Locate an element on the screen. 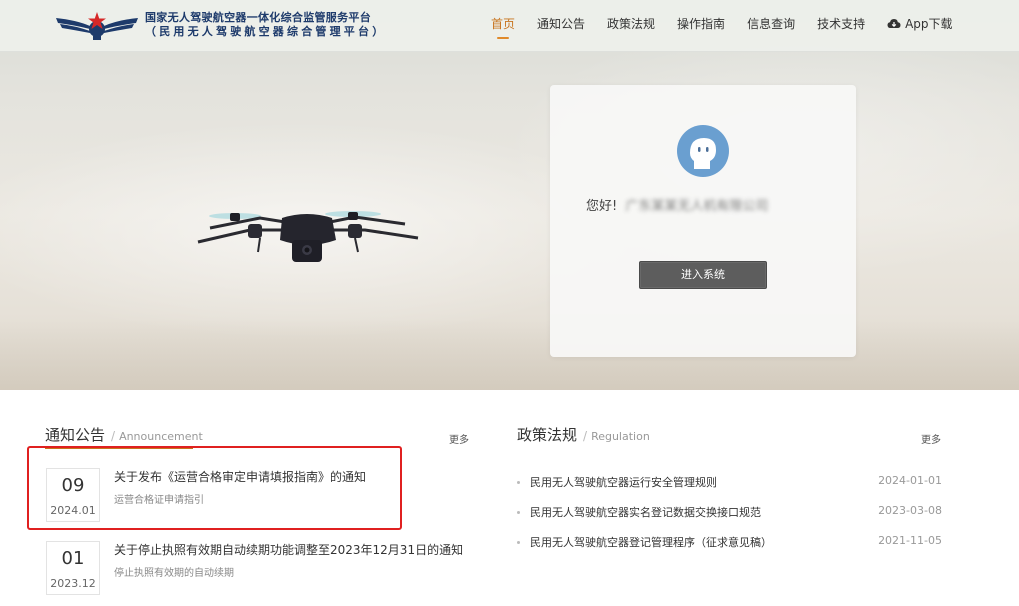 The height and width of the screenshot is (606, 1019). regulation-title: 民用无人驾驶航空器实名登记数据交换接口规范 is located at coordinates (645, 512).